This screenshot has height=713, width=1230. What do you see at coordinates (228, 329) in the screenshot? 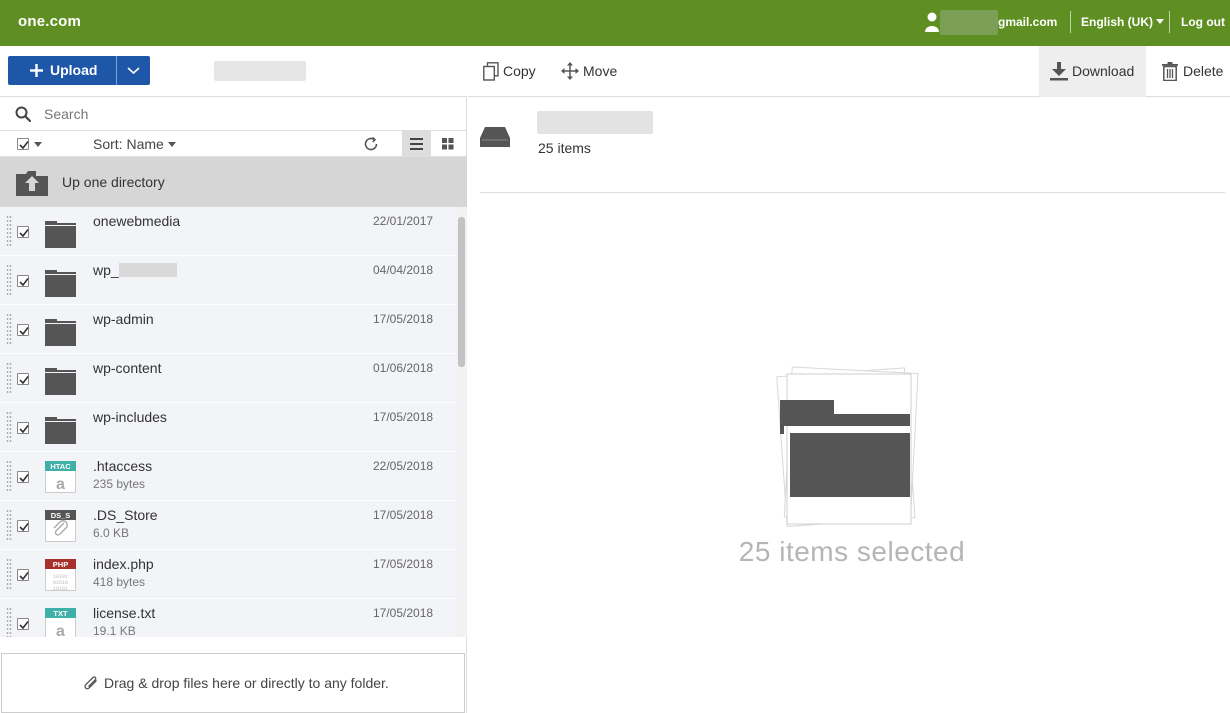
I see `file-row: wp-admin 17/05/2018` at bounding box center [228, 329].